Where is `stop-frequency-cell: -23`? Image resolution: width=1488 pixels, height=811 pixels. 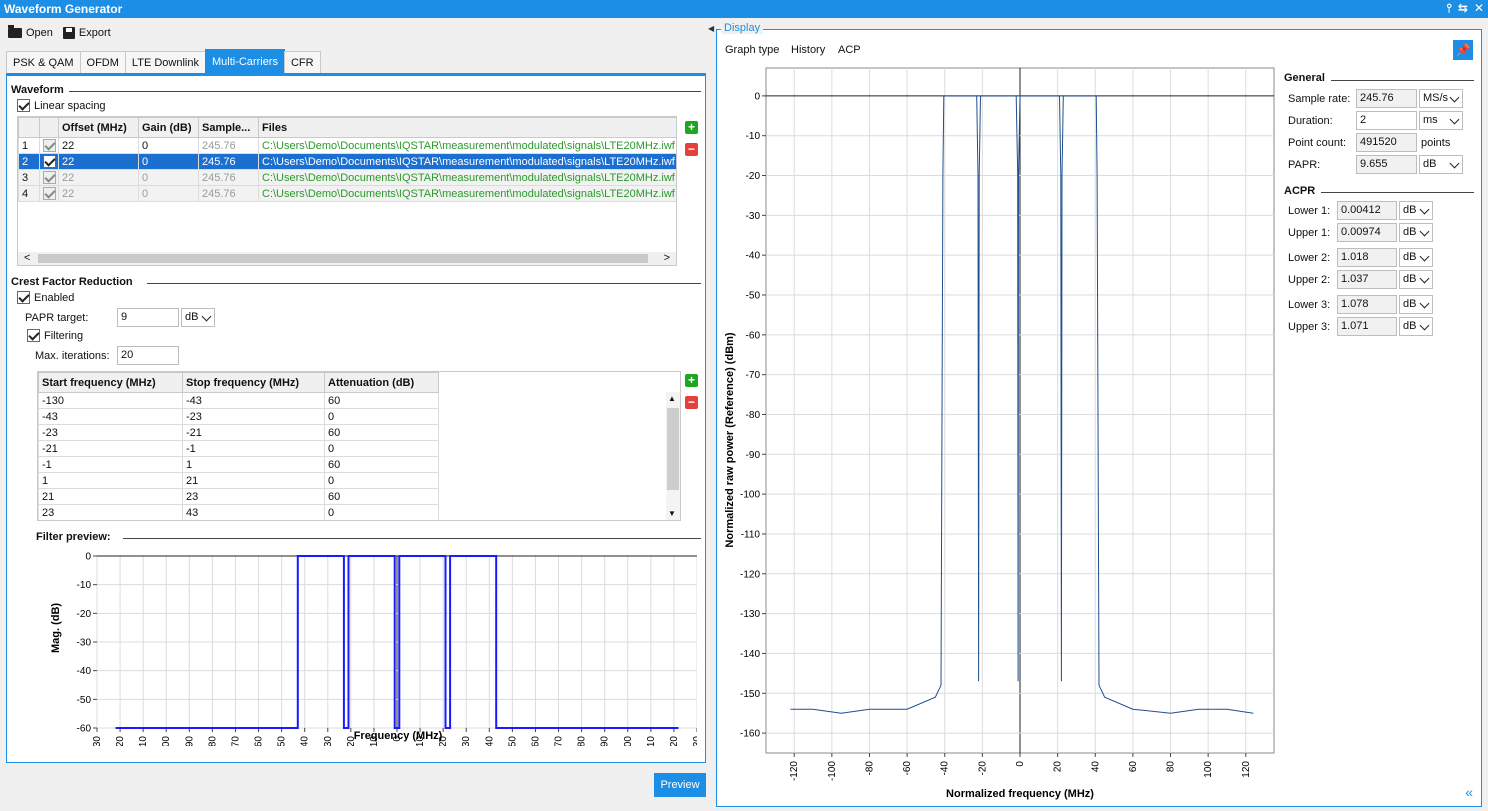
stop-frequency-cell: -23 is located at coordinates (253, 416).